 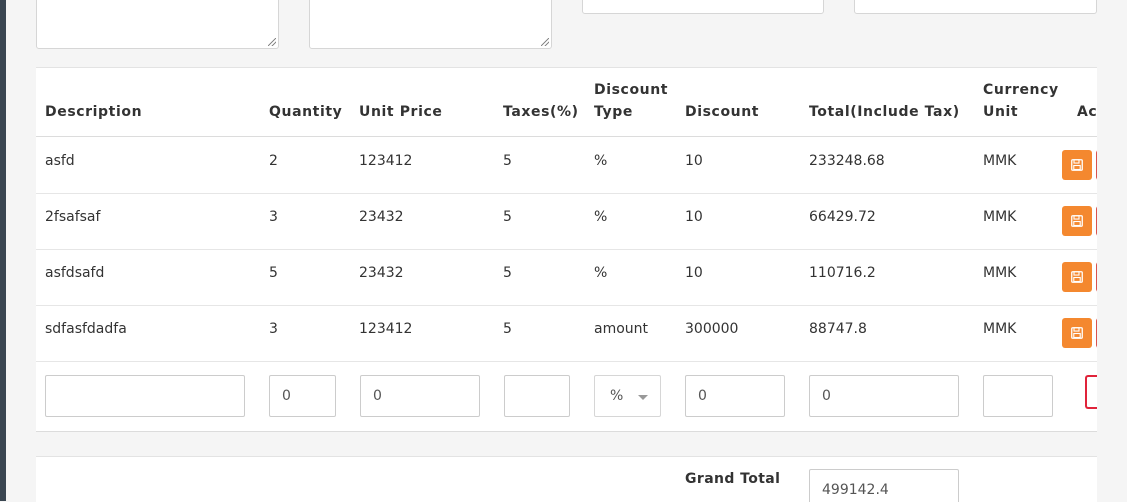 I want to click on table-row-2-currency: MMK, so click(x=1000, y=273).